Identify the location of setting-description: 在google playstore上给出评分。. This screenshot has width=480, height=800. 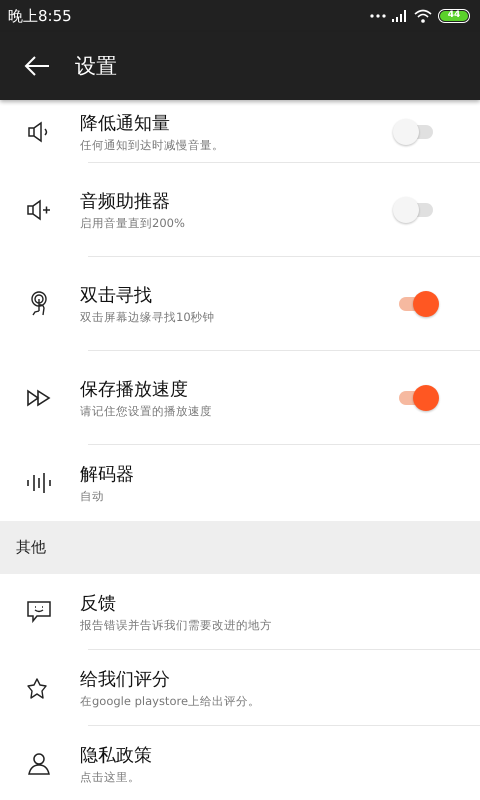
(171, 701).